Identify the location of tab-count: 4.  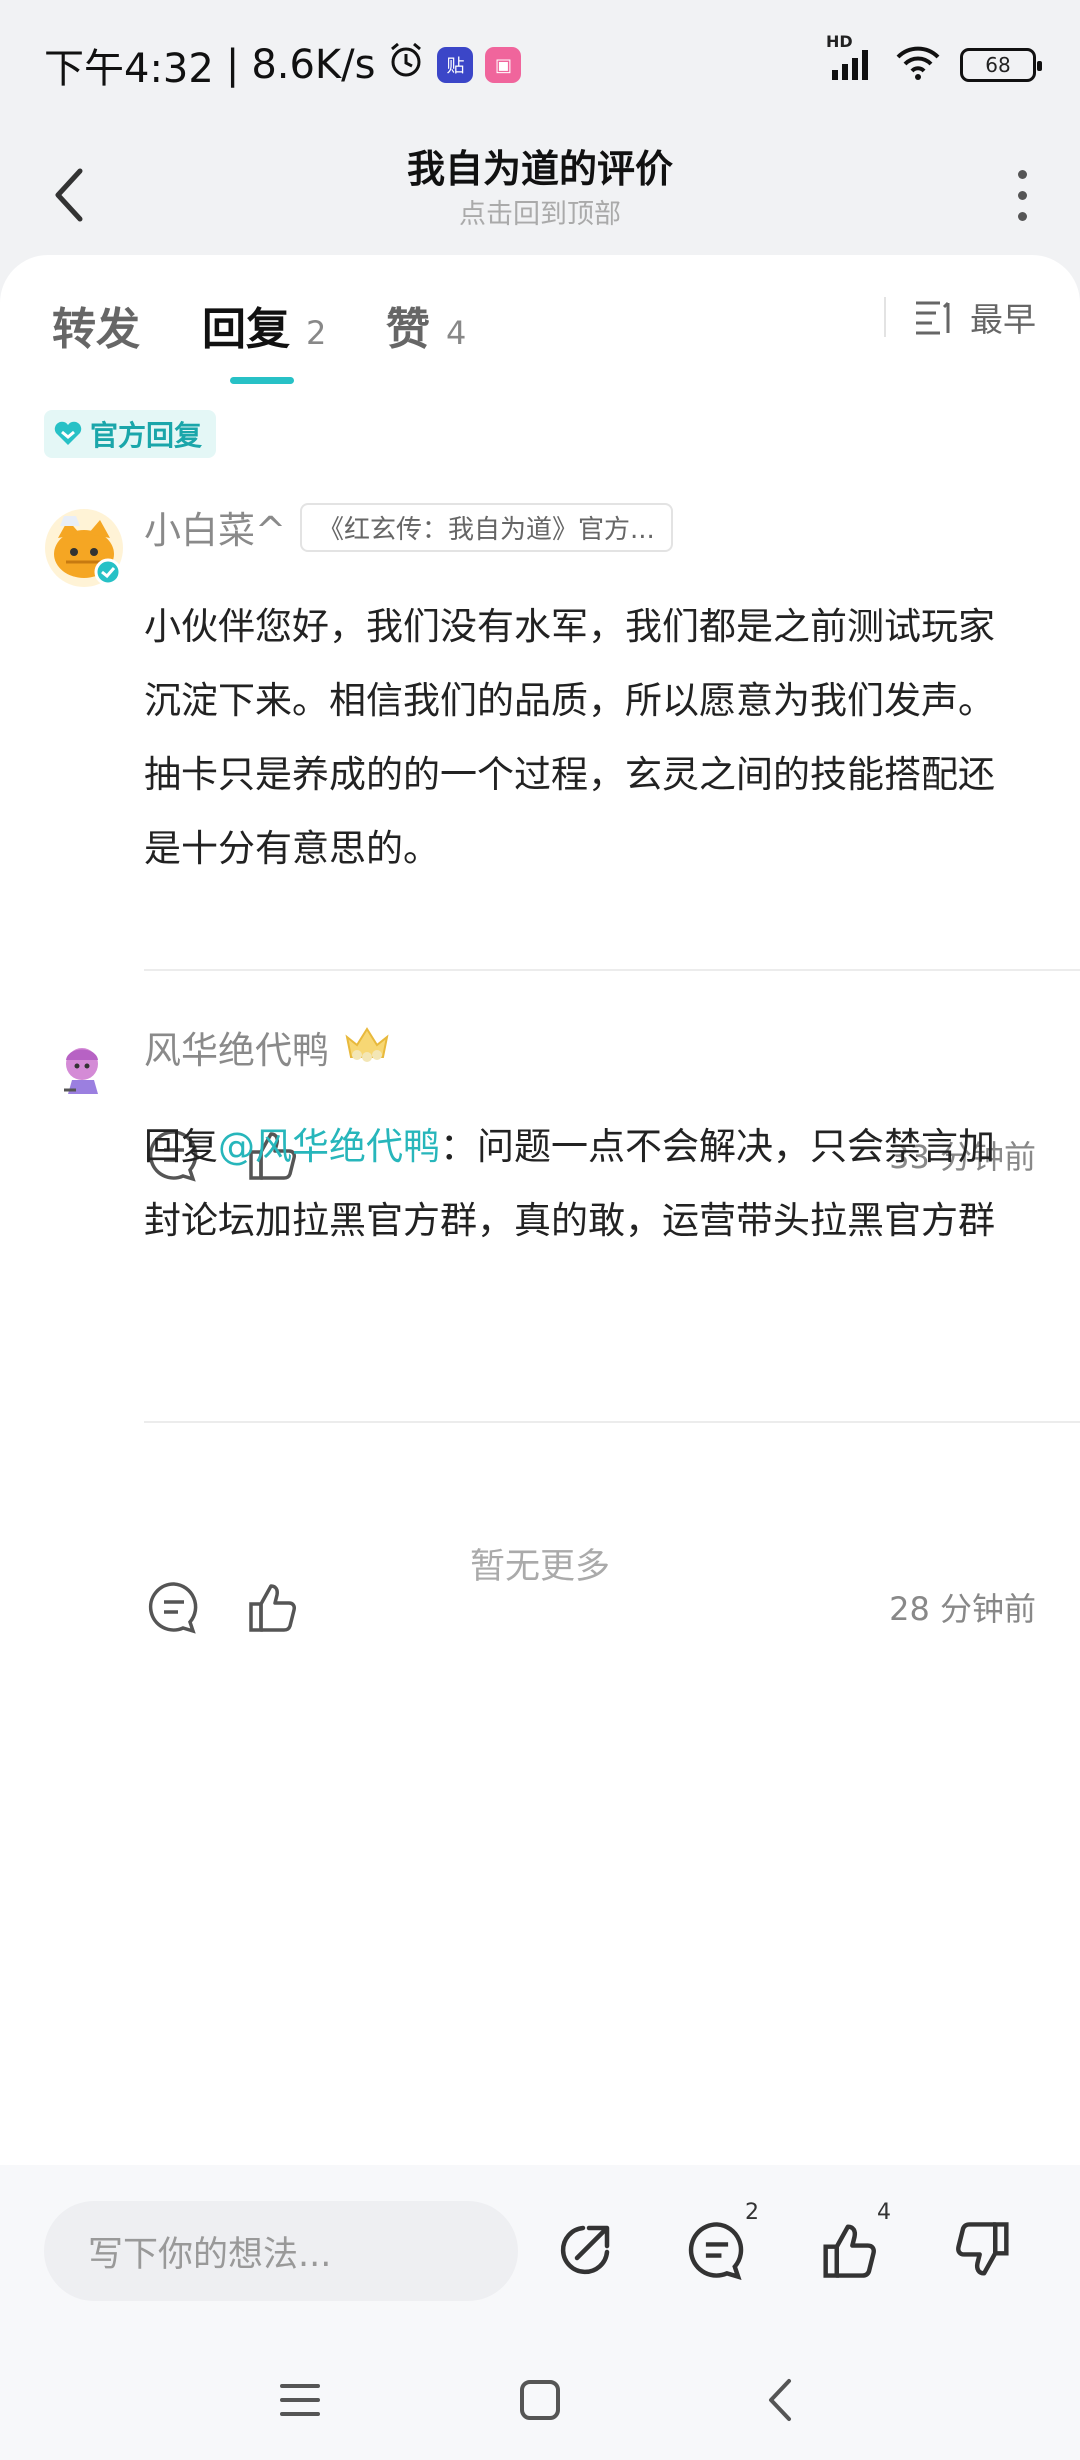
(456, 333).